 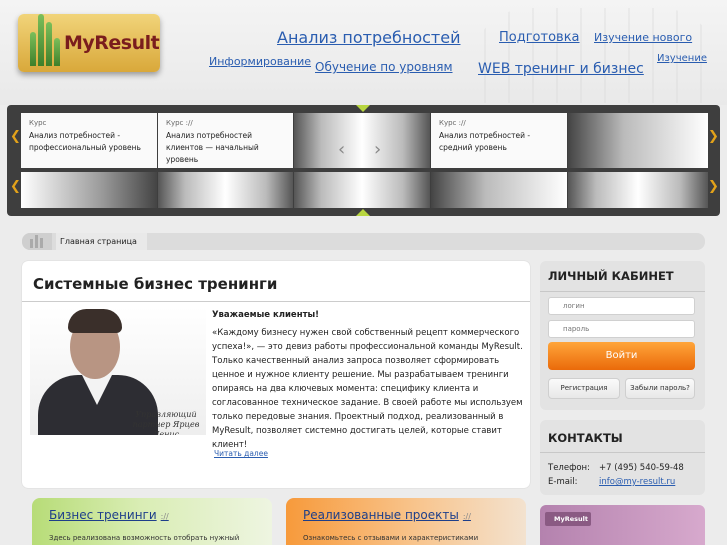 What do you see at coordinates (155, 284) in the screenshot?
I see `page-title: Системные бизнес тренинги` at bounding box center [155, 284].